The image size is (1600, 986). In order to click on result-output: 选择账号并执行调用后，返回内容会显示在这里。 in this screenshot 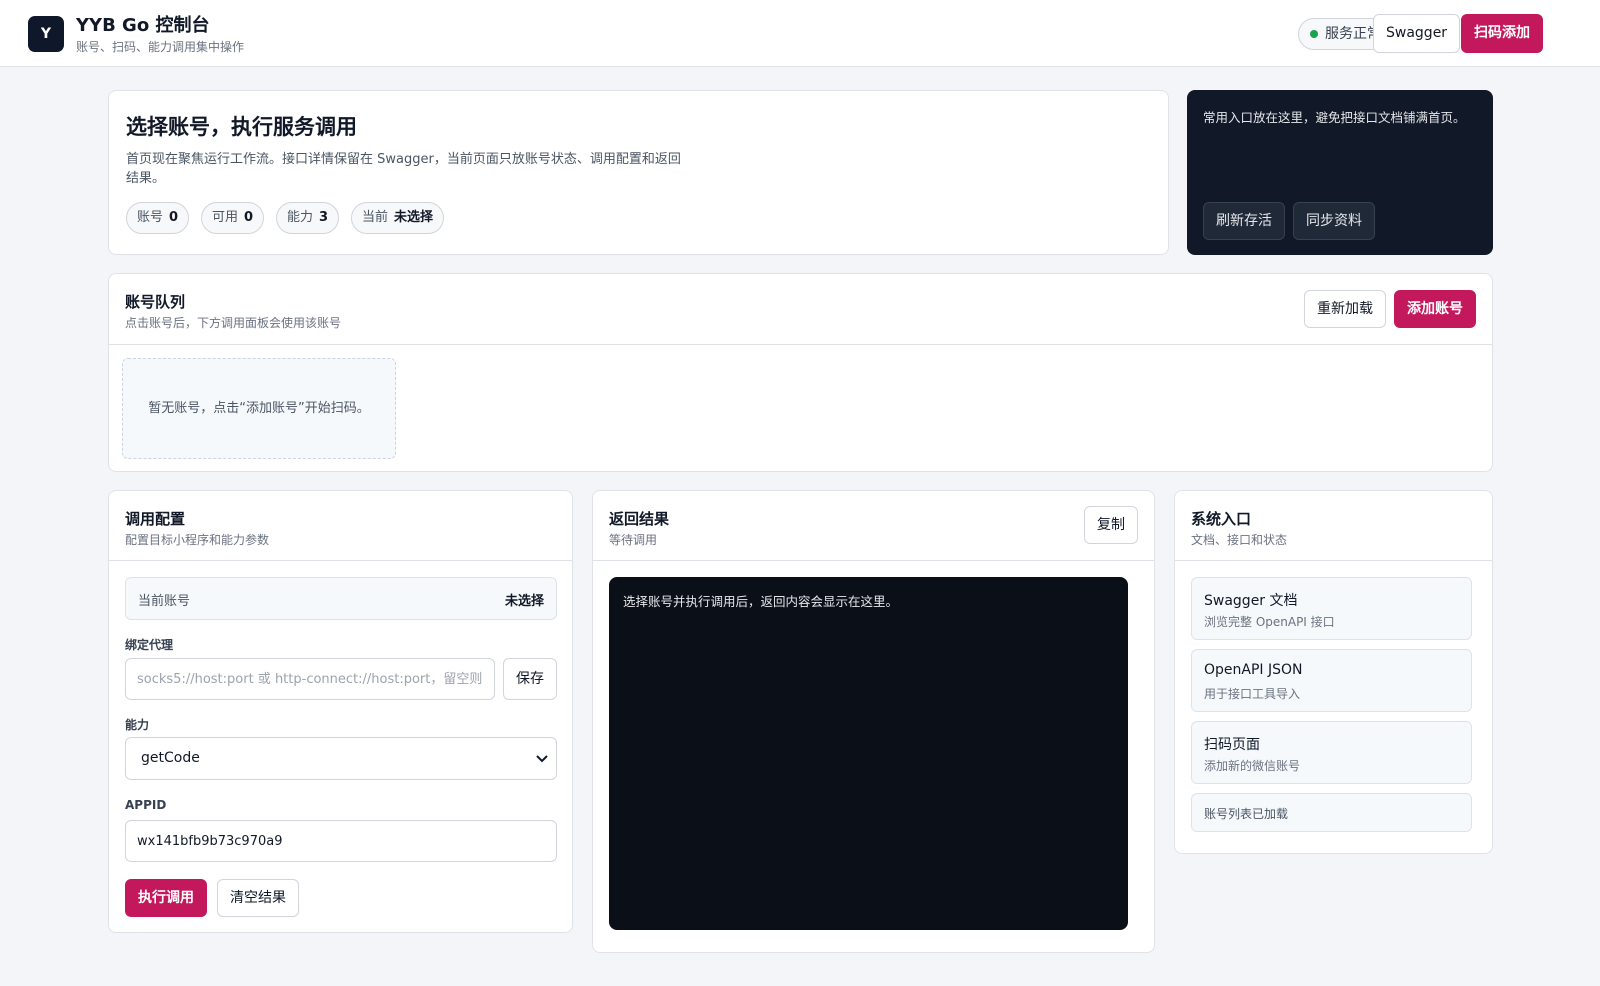, I will do `click(868, 753)`.